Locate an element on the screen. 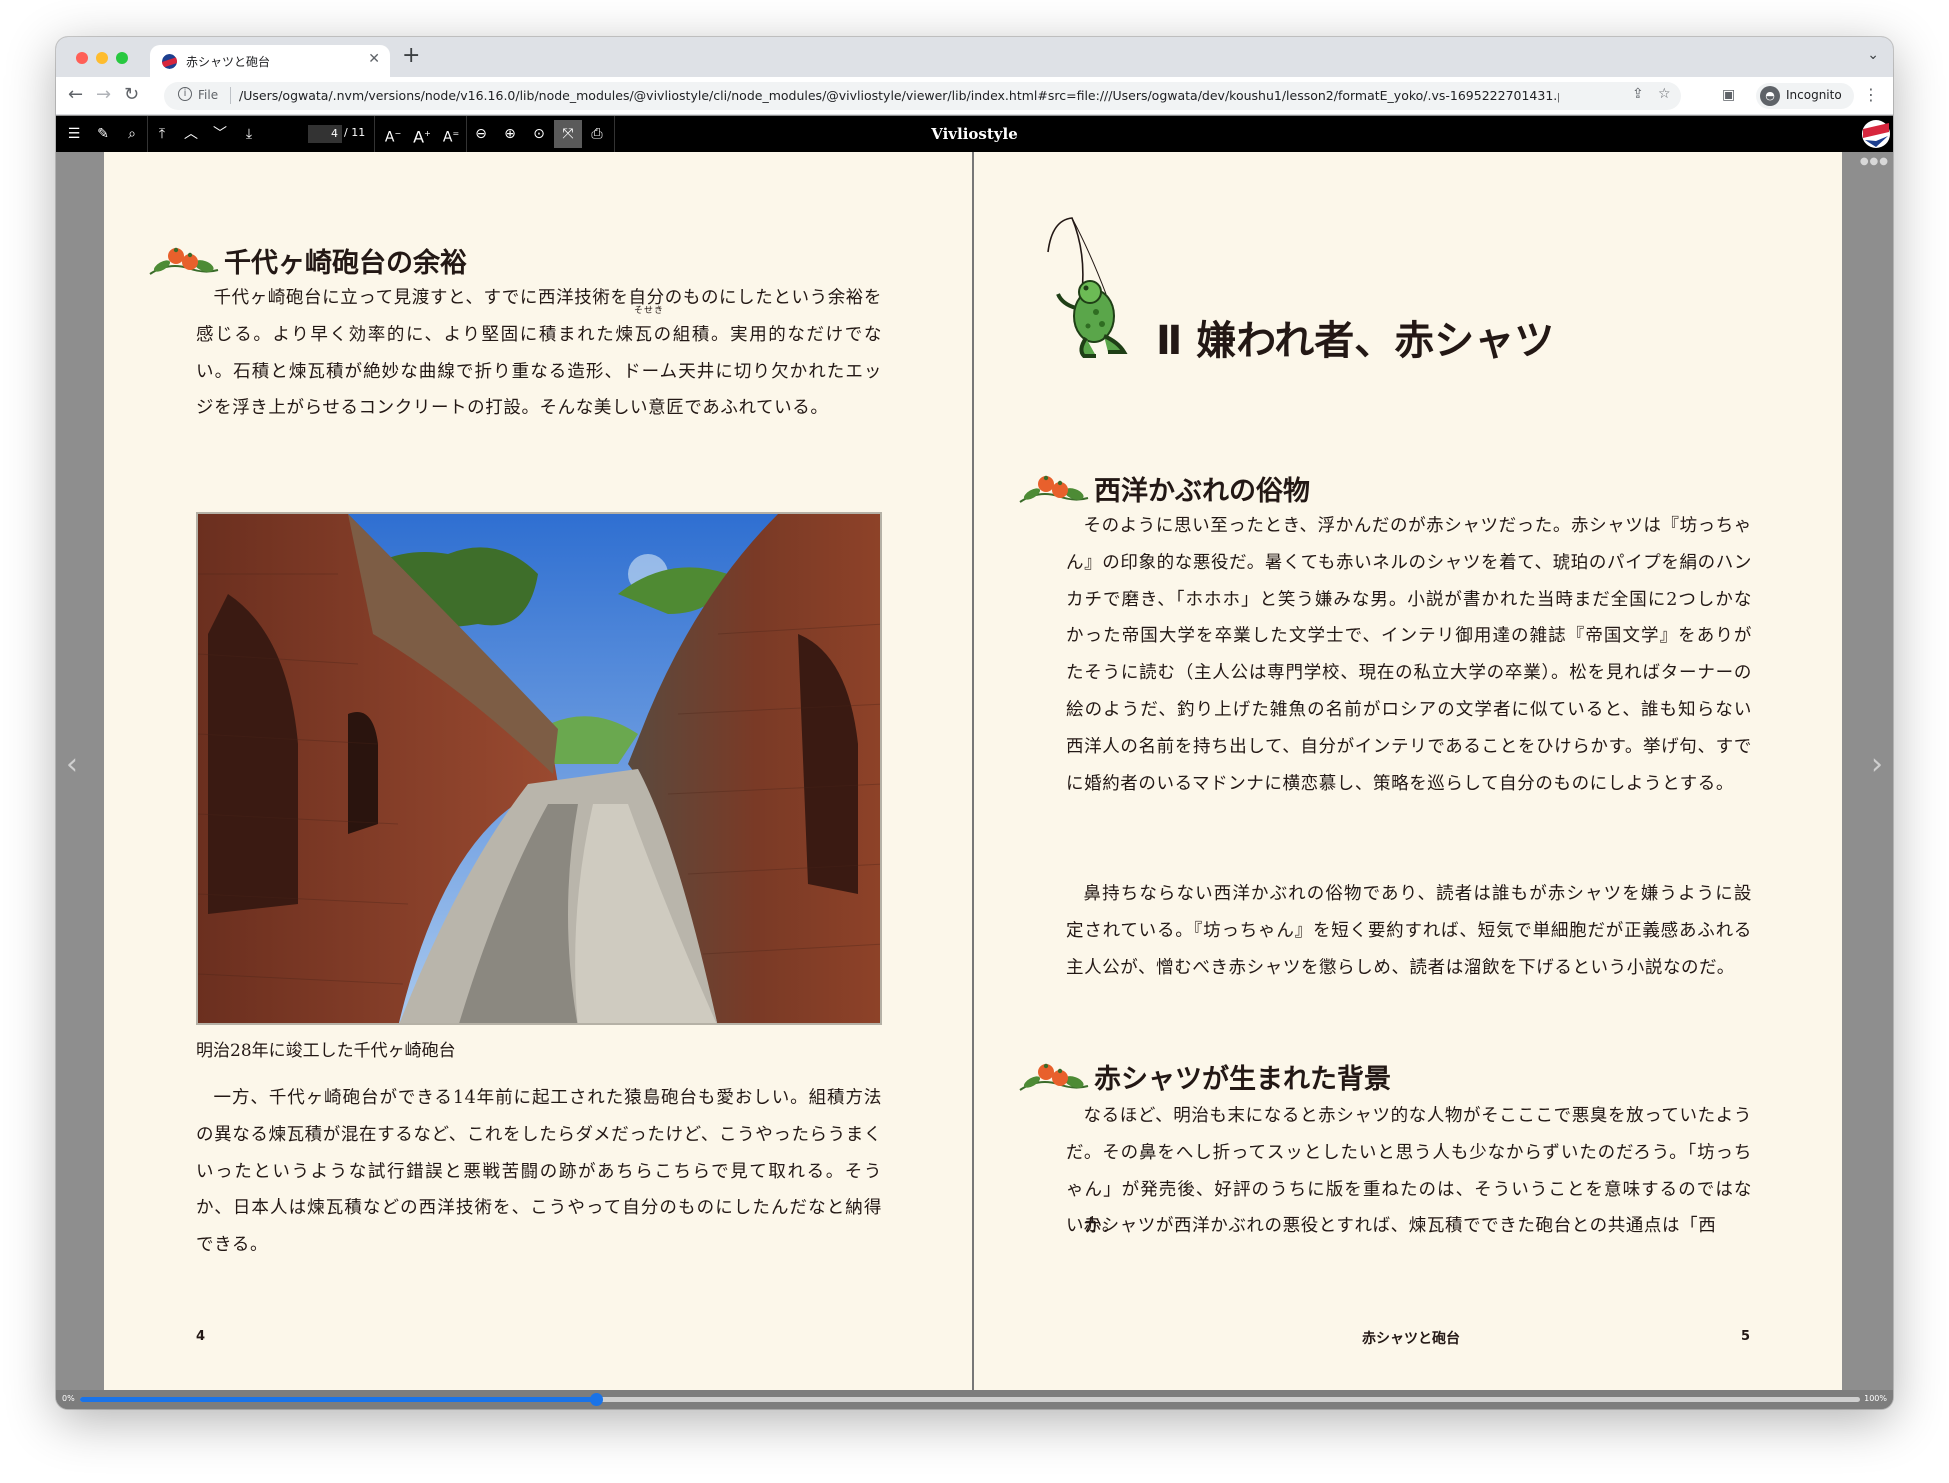 This screenshot has height=1483, width=1949. body-paragraph: 赤シャツが西洋かぶれの悪役とすれば、煉瓦積でできた砲台との共通点は「西 is located at coordinates (1400, 1226).